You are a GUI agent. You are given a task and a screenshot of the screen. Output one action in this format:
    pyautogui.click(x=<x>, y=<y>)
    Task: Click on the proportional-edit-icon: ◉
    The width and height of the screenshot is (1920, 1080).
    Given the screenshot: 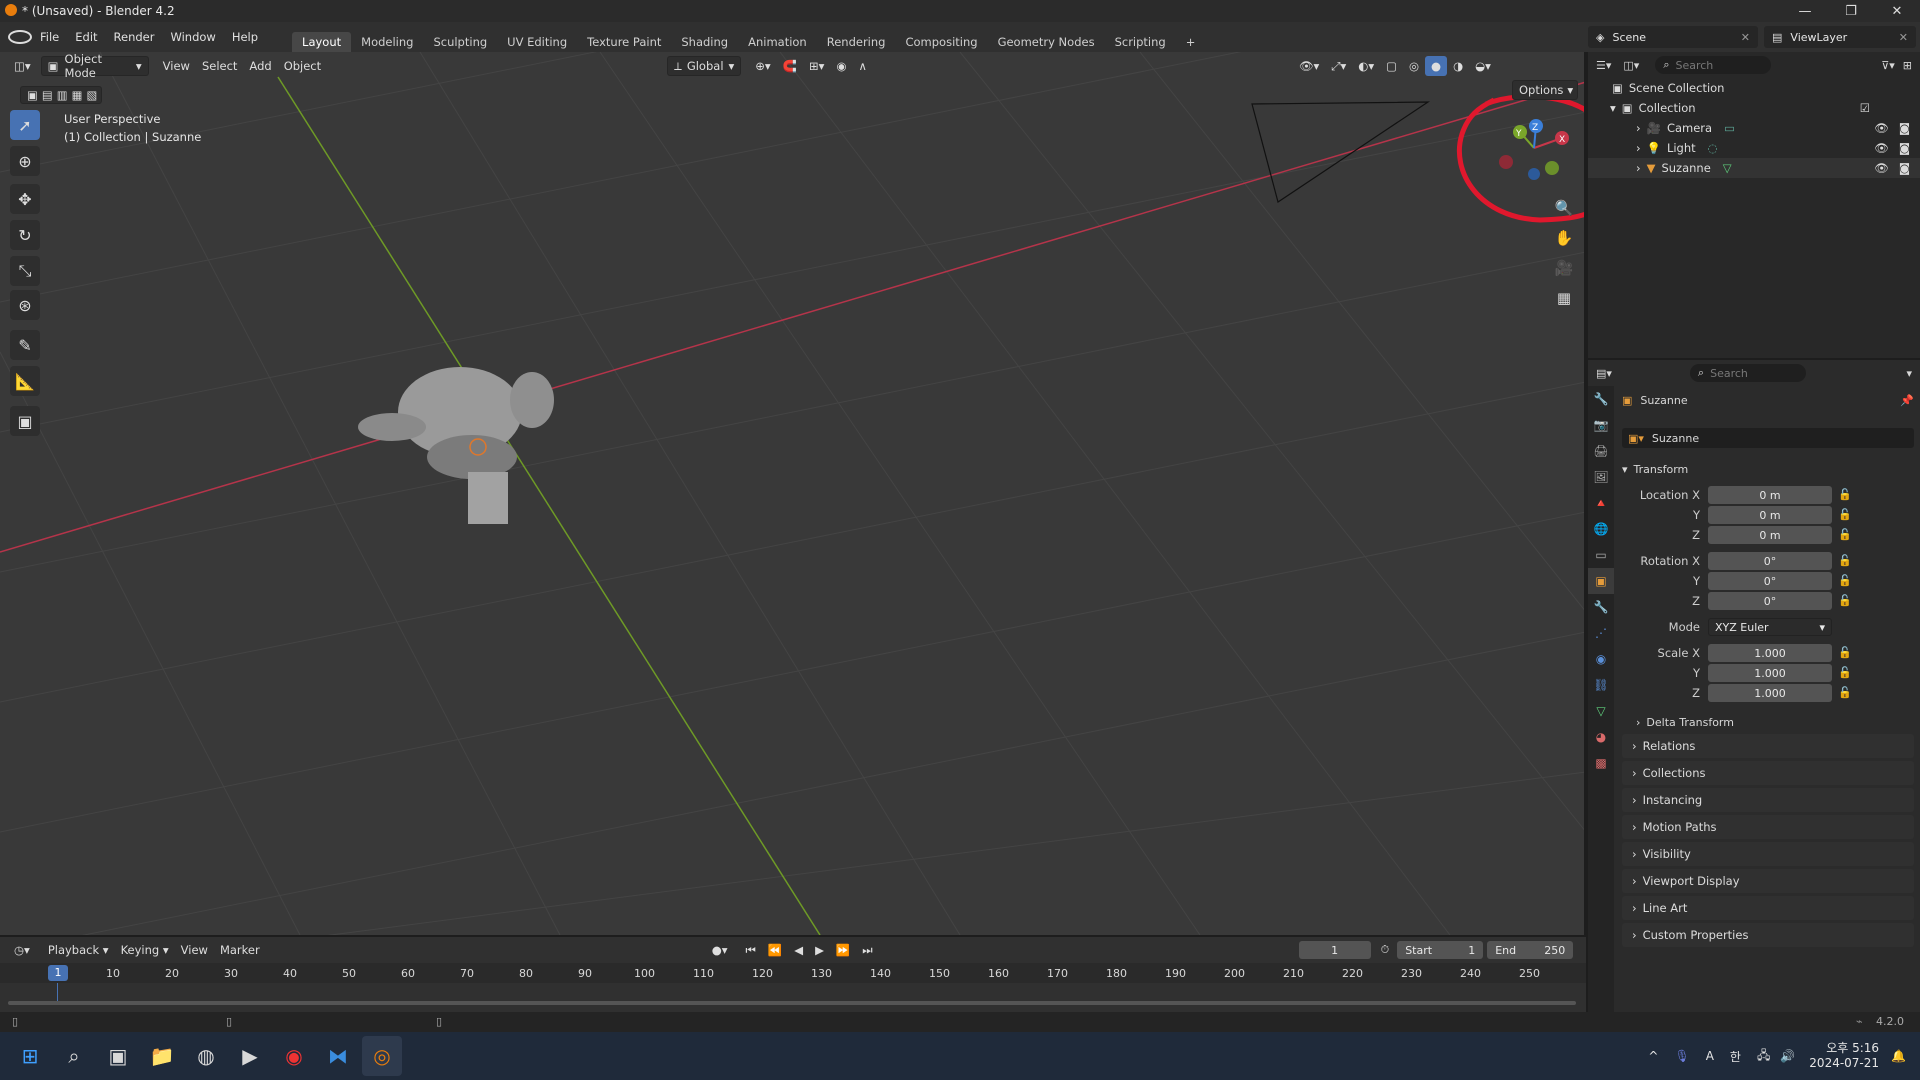 What is the action you would take?
    pyautogui.click(x=841, y=66)
    